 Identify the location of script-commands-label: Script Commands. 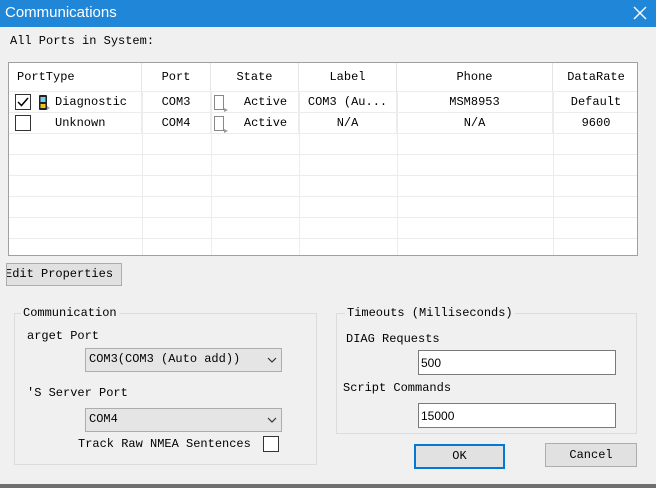
(397, 388).